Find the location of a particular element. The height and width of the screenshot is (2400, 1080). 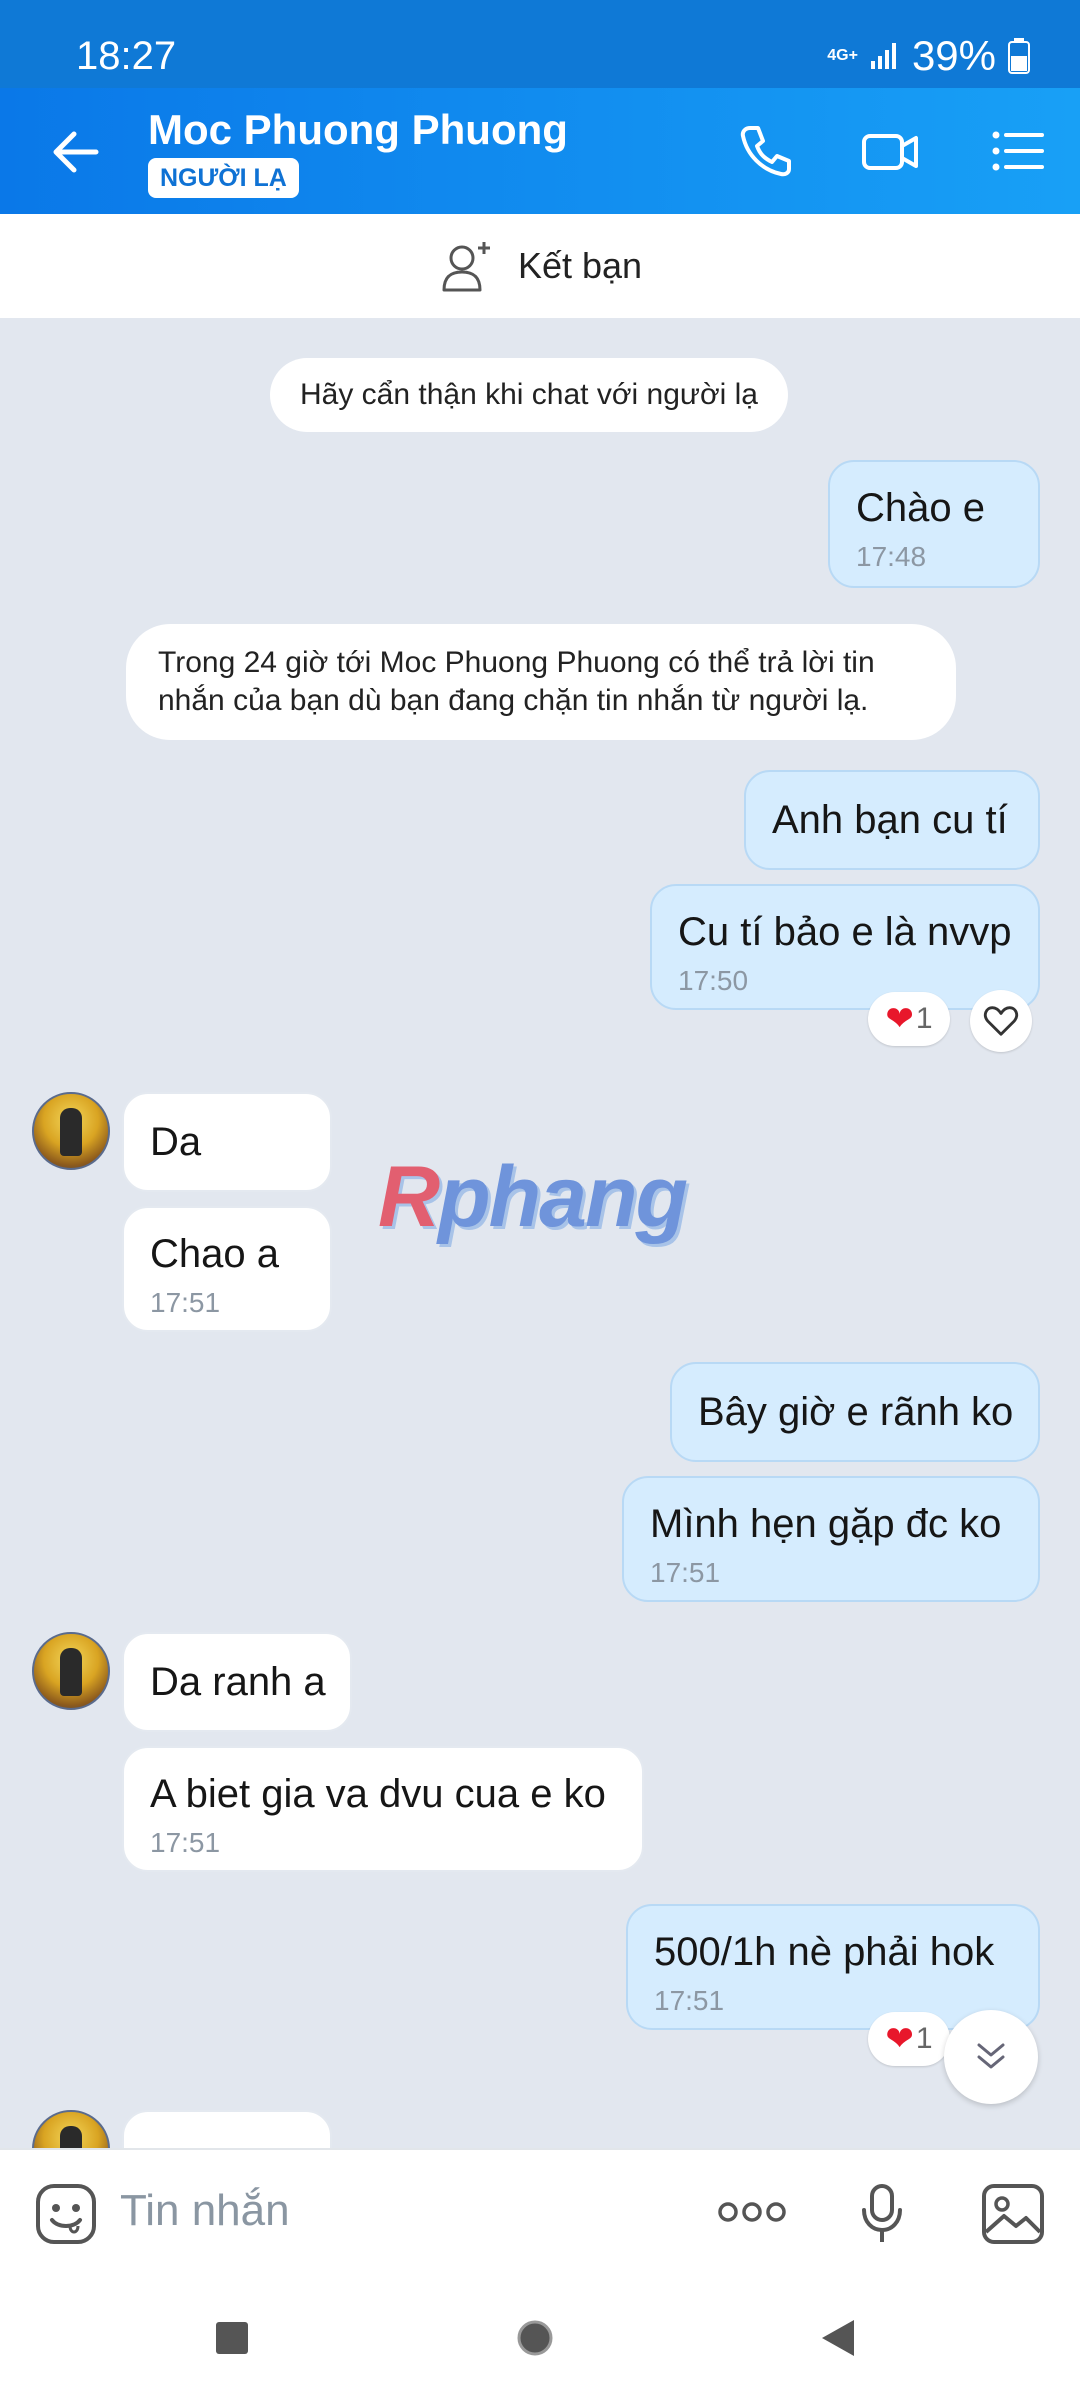

message-bubble-outgoing: Chào e 17:48 is located at coordinates (934, 524).